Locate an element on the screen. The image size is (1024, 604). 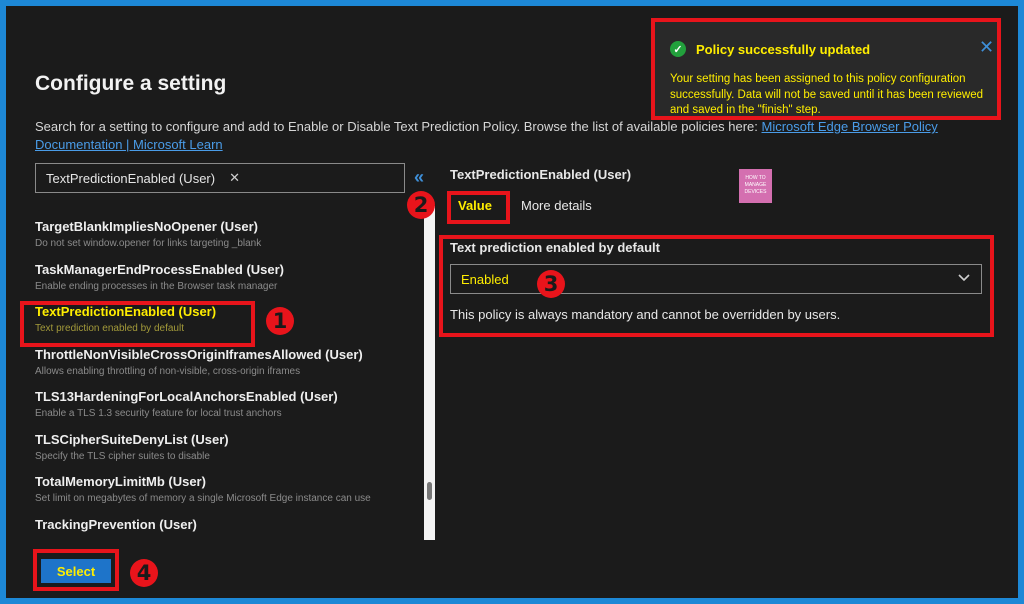
list-item-description: Specify the TLS cipher suites to disable is located at coordinates (122, 456).